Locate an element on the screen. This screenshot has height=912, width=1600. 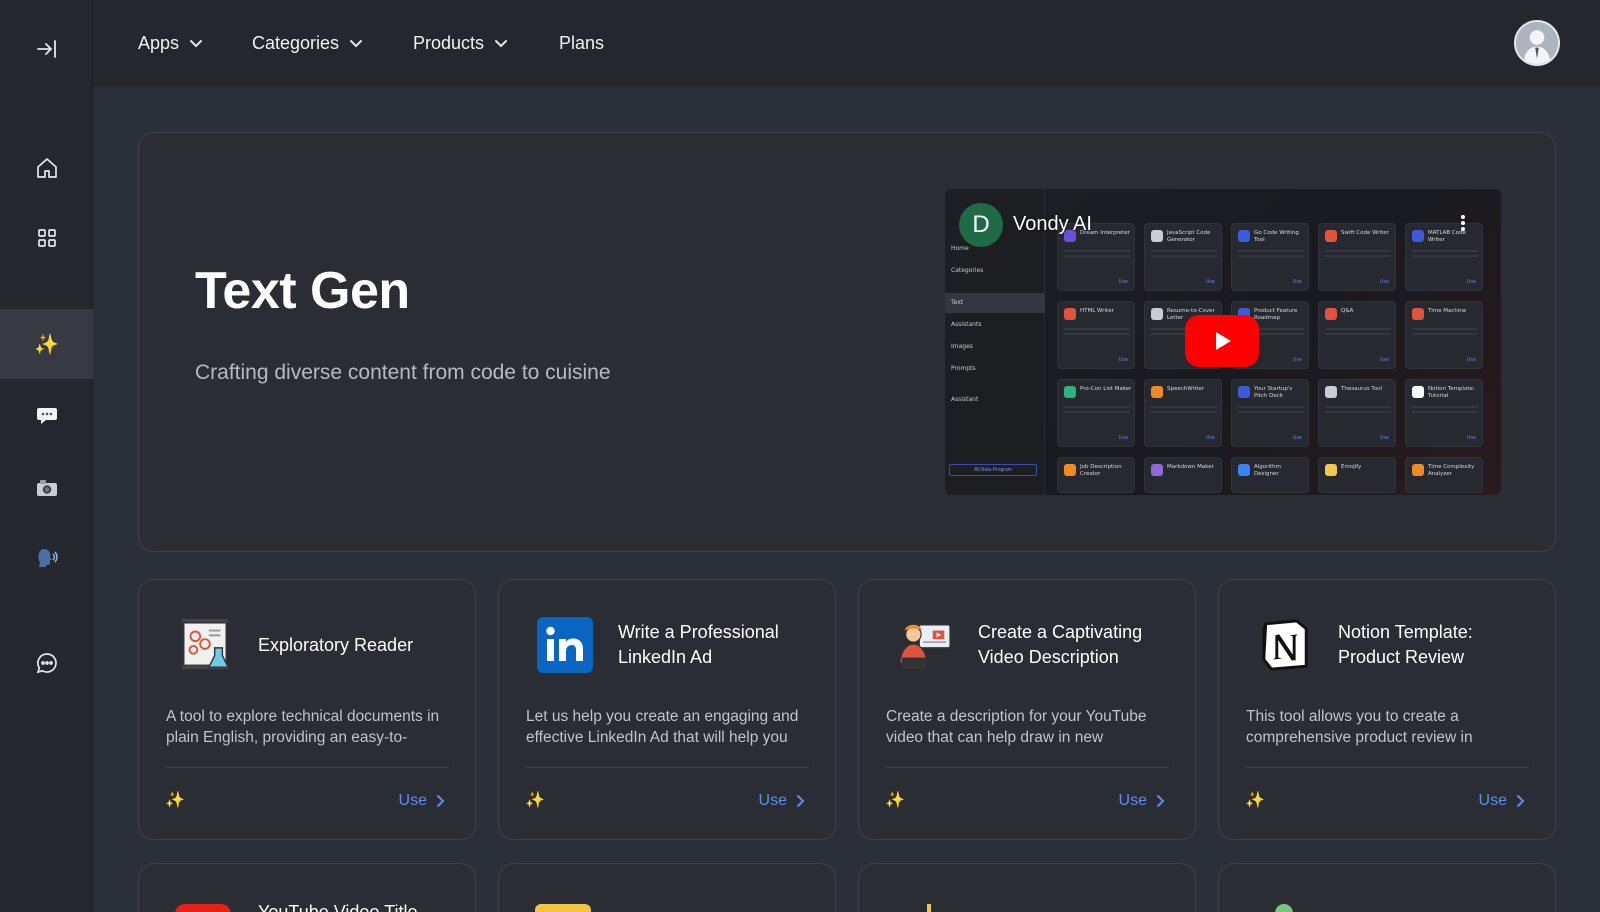
tool-card: YouTube Video Title is located at coordinates (307, 887).